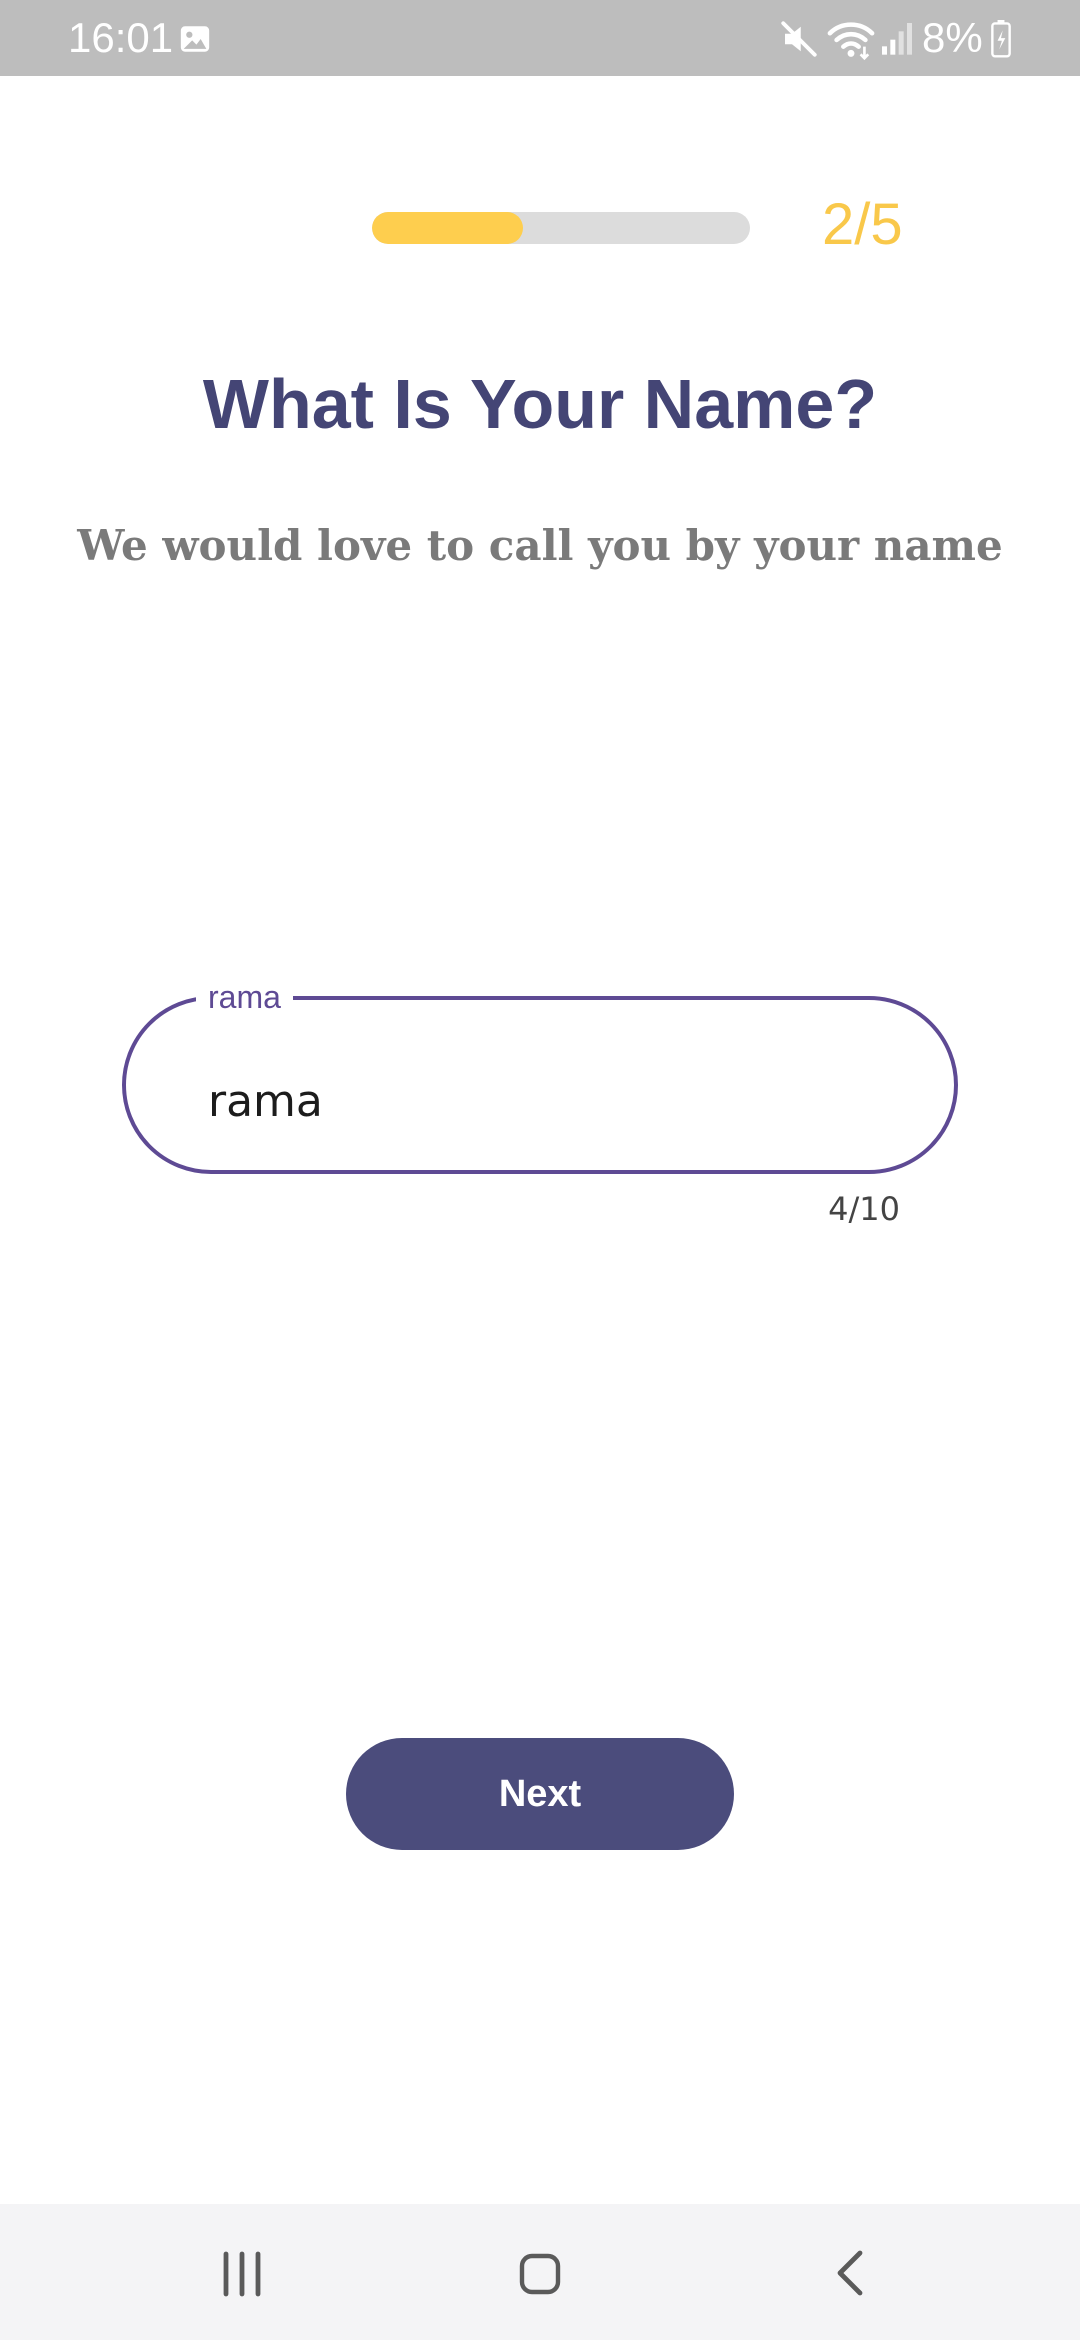 This screenshot has width=1080, height=2340. Describe the element at coordinates (851, 41) in the screenshot. I see `wifi-icon` at that location.